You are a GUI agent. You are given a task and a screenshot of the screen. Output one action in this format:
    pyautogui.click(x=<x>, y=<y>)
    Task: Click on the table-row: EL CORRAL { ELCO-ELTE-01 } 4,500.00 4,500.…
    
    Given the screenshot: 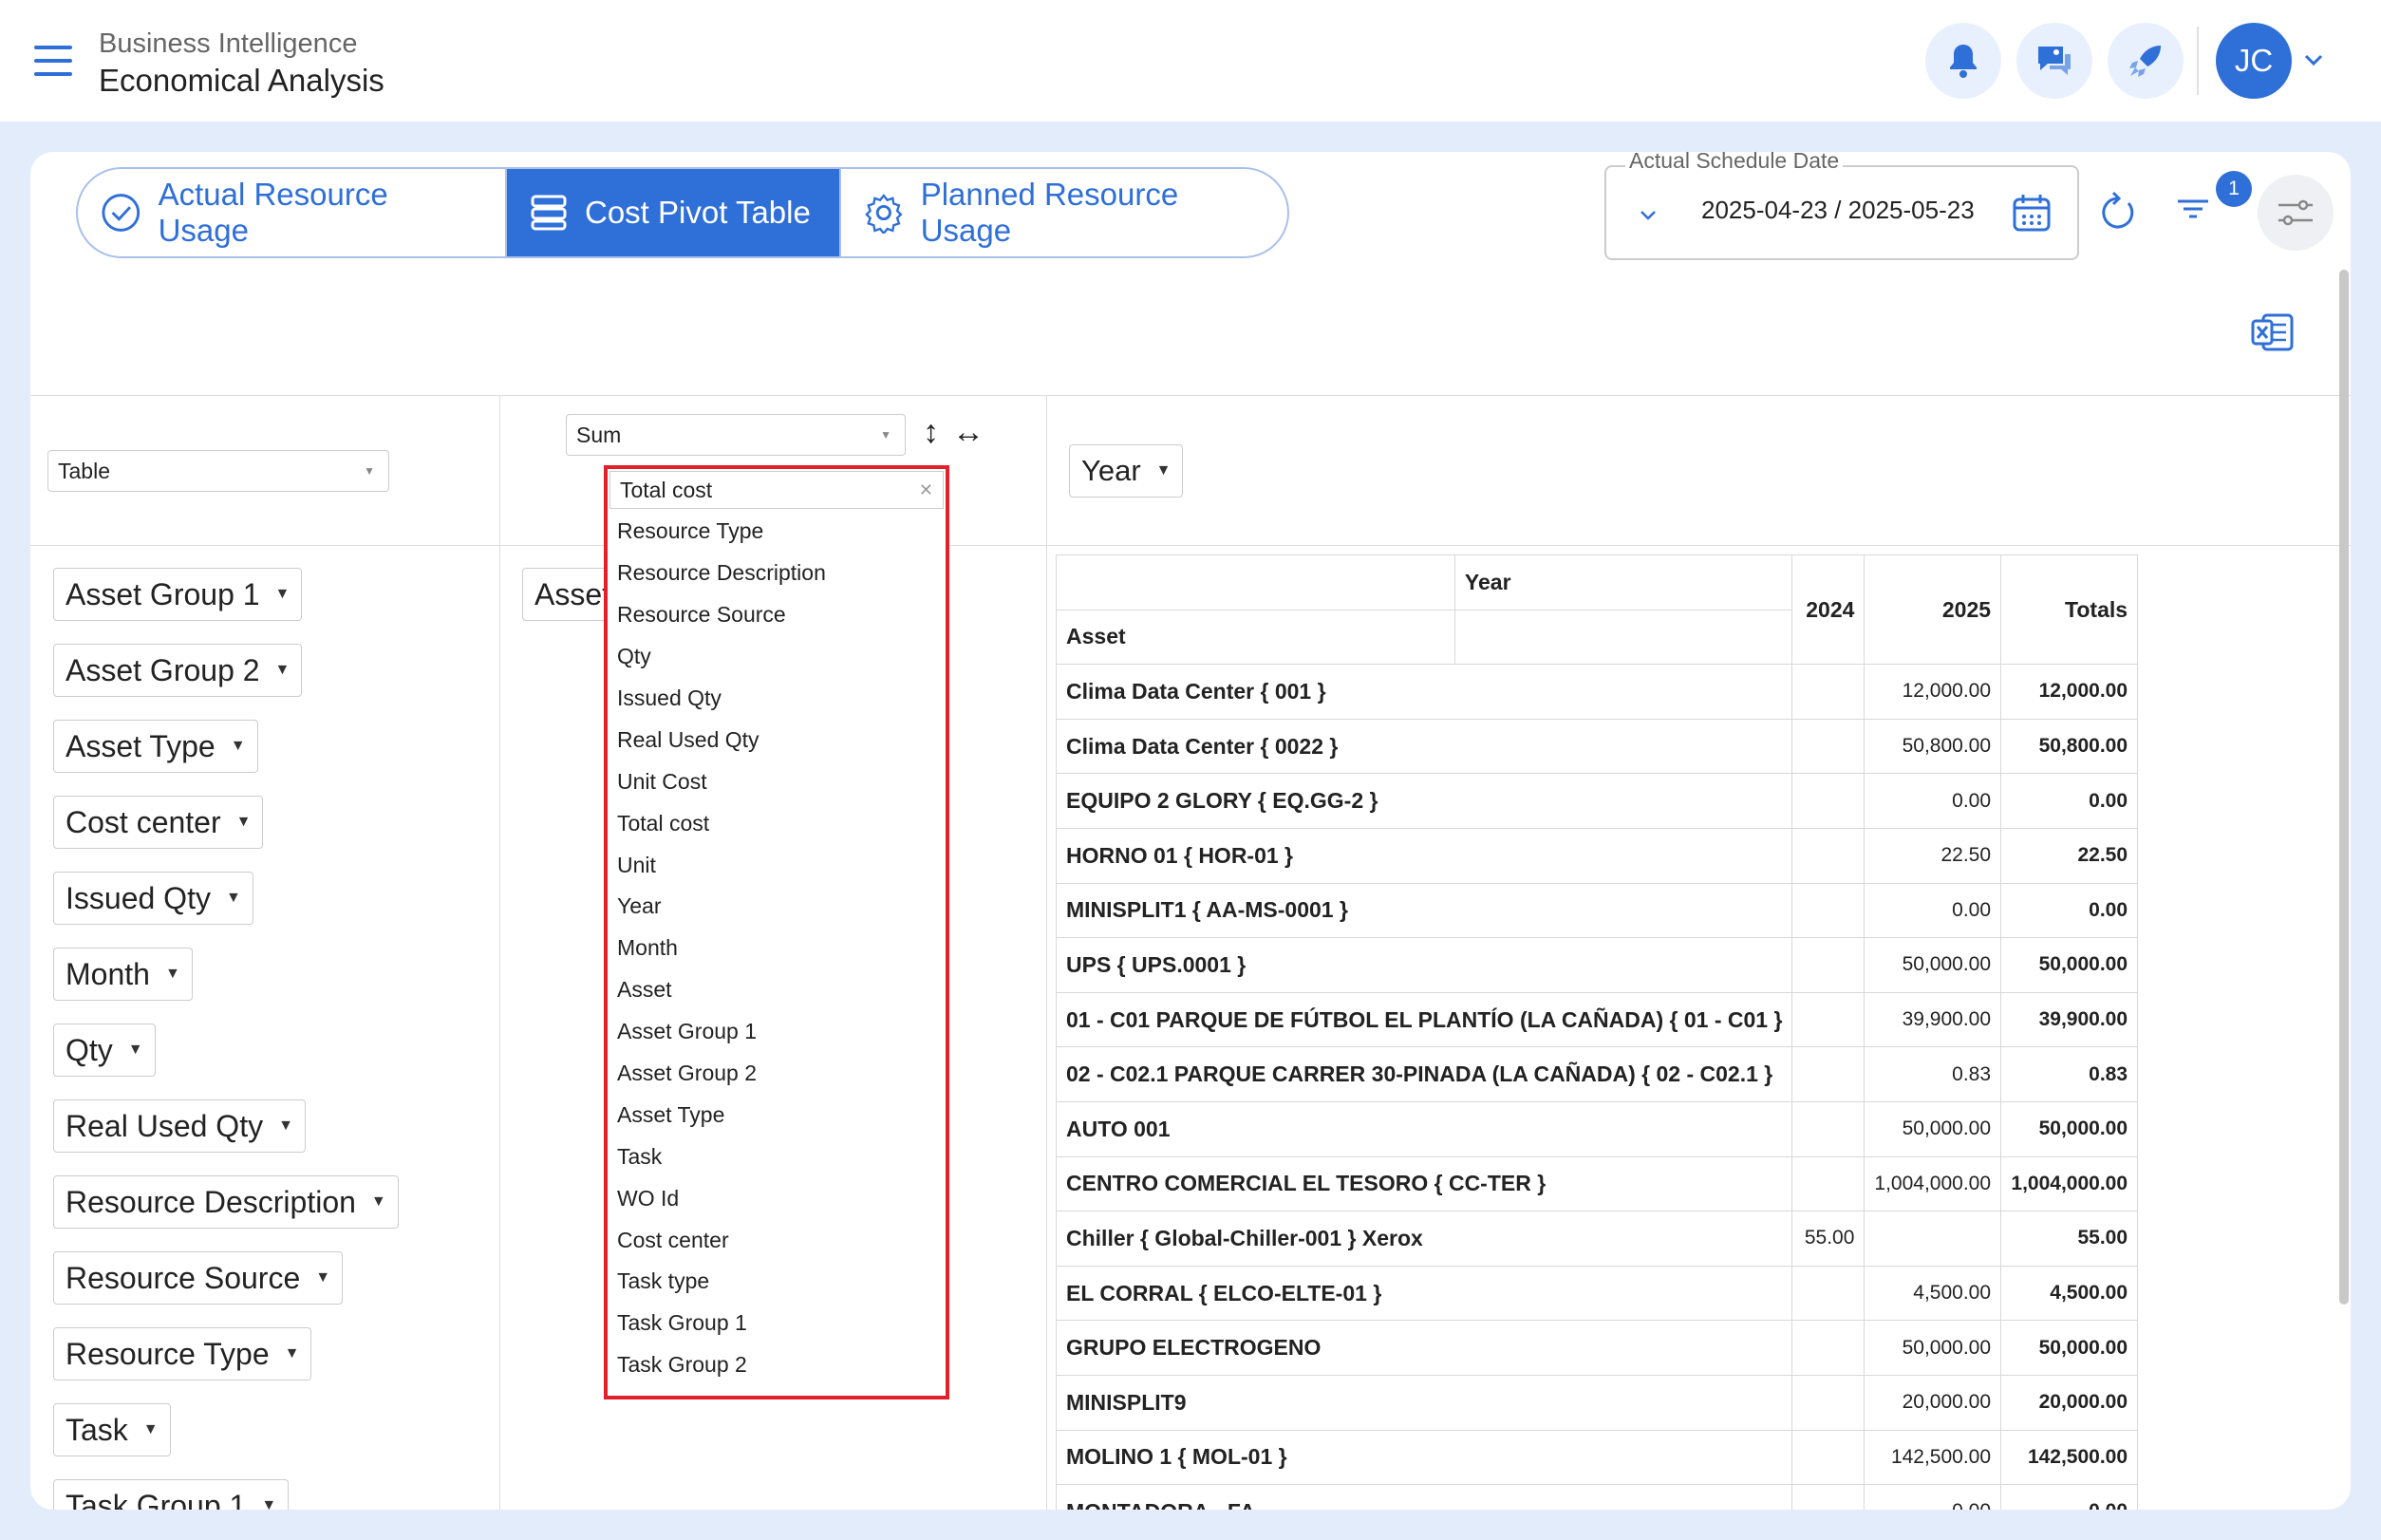 What is the action you would take?
    pyautogui.click(x=1597, y=1293)
    